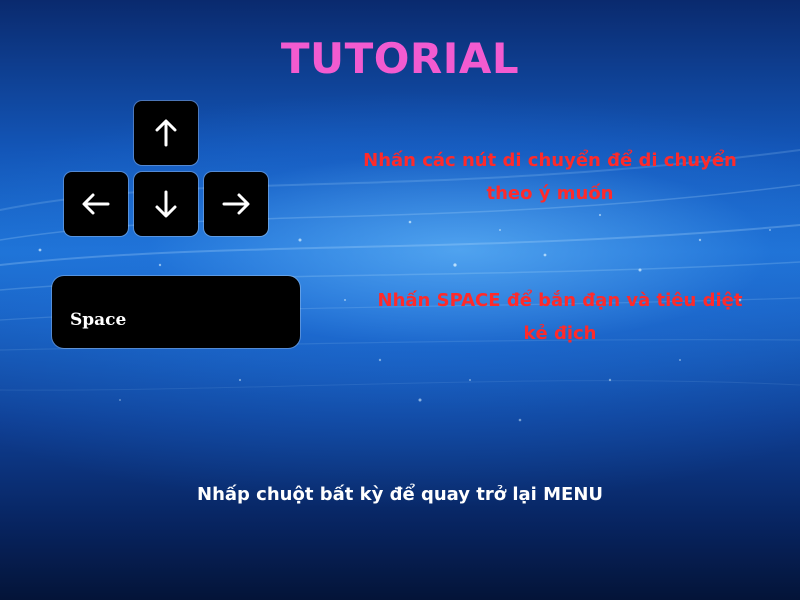 This screenshot has width=800, height=600. I want to click on arrow-left-key, so click(96, 204).